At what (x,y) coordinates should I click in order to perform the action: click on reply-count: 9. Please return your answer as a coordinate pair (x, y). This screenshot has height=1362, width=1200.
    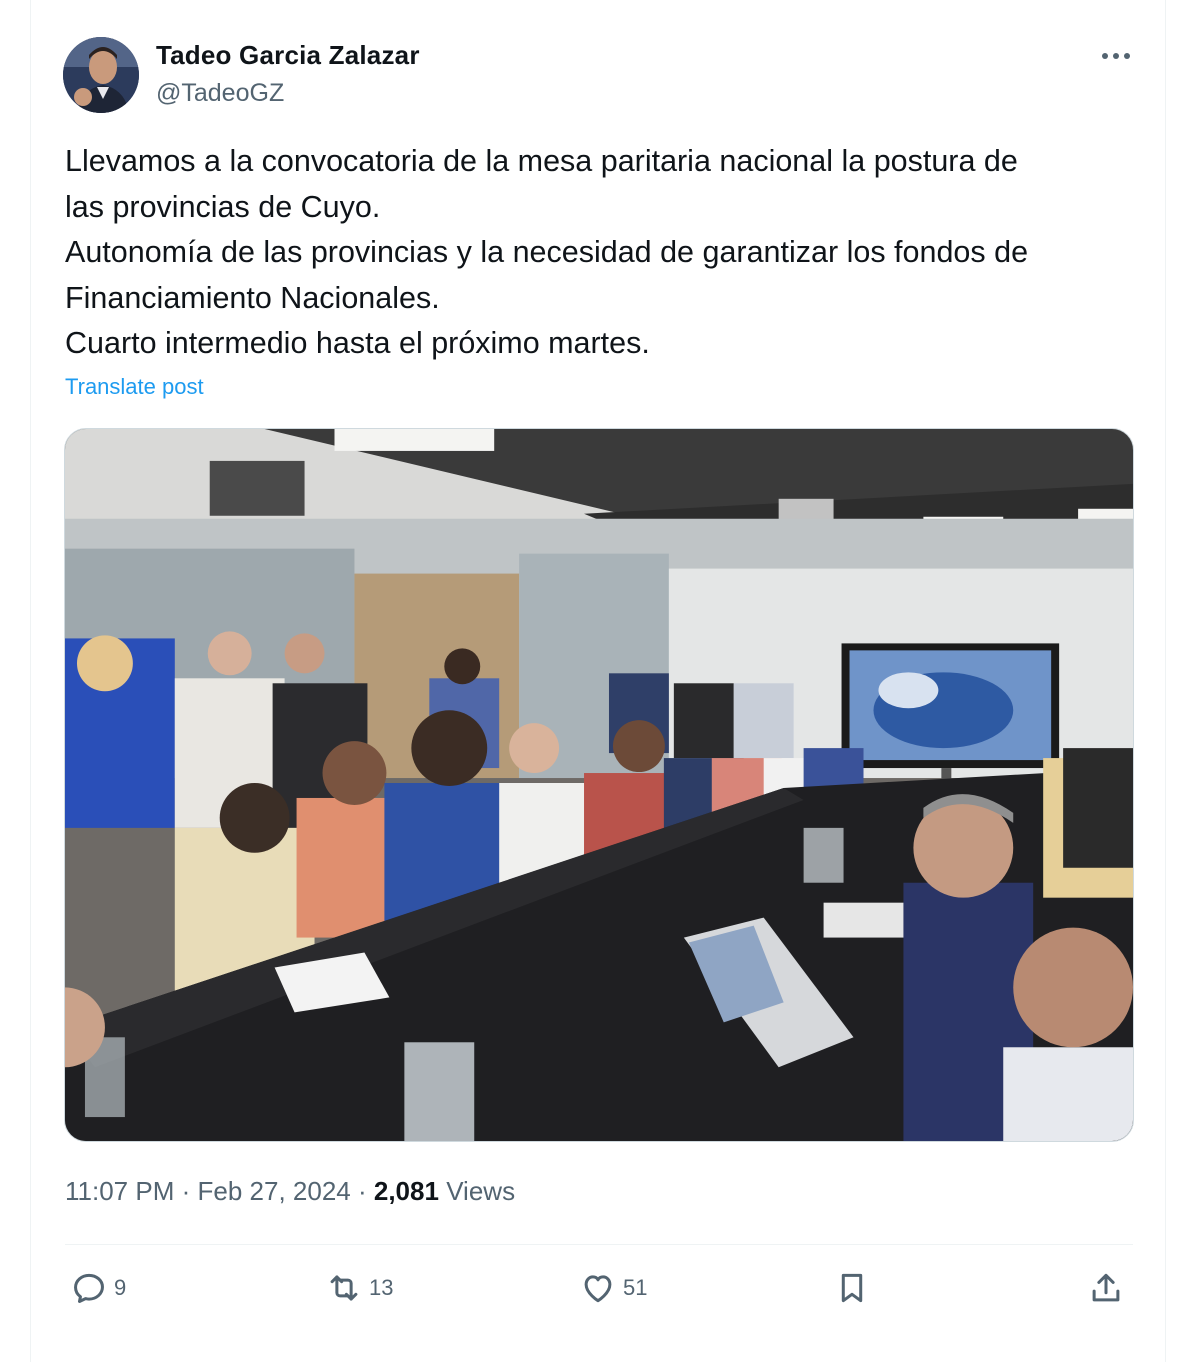
    Looking at the image, I should click on (120, 1287).